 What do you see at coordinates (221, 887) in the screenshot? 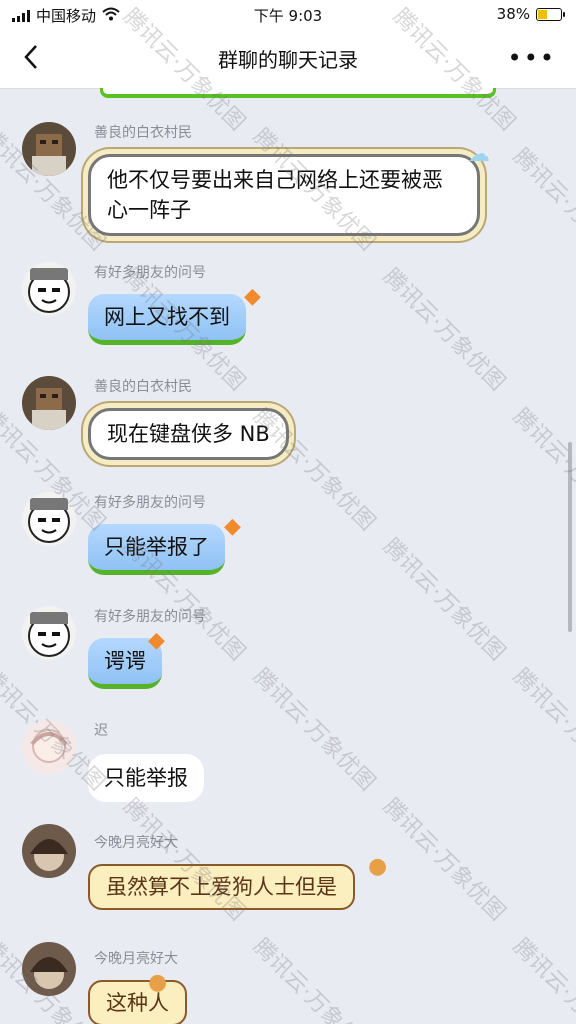
I see `message-bubble: 虽然算不上爱狗人士但是` at bounding box center [221, 887].